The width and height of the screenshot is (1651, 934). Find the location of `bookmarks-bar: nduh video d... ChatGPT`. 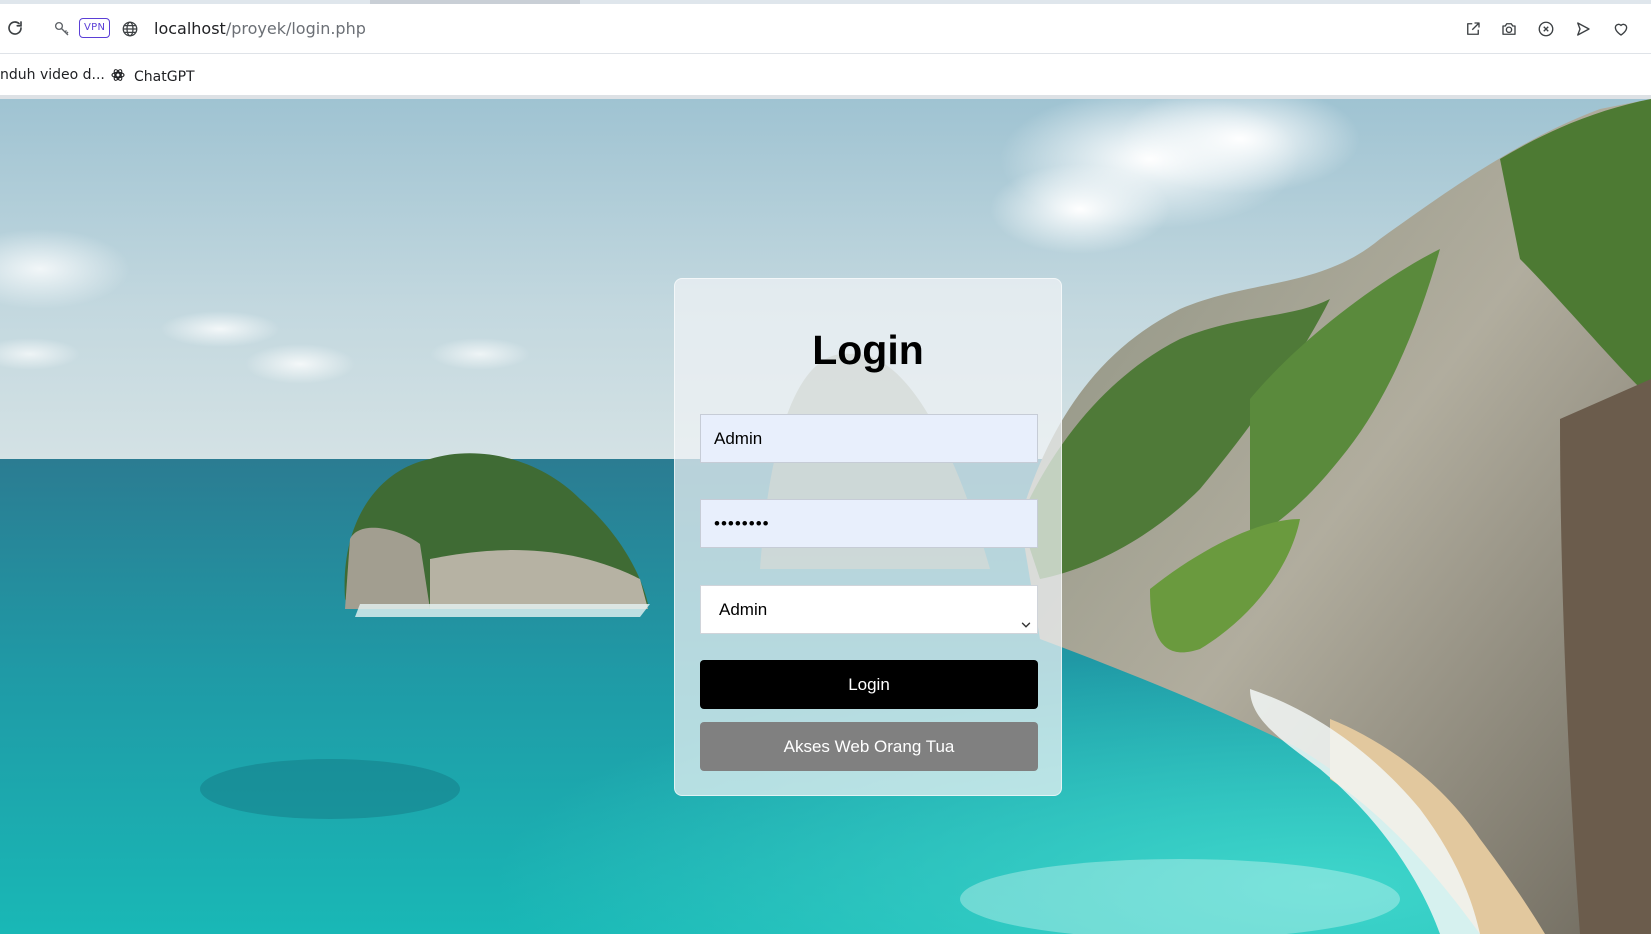

bookmarks-bar: nduh video d... ChatGPT is located at coordinates (825, 76).